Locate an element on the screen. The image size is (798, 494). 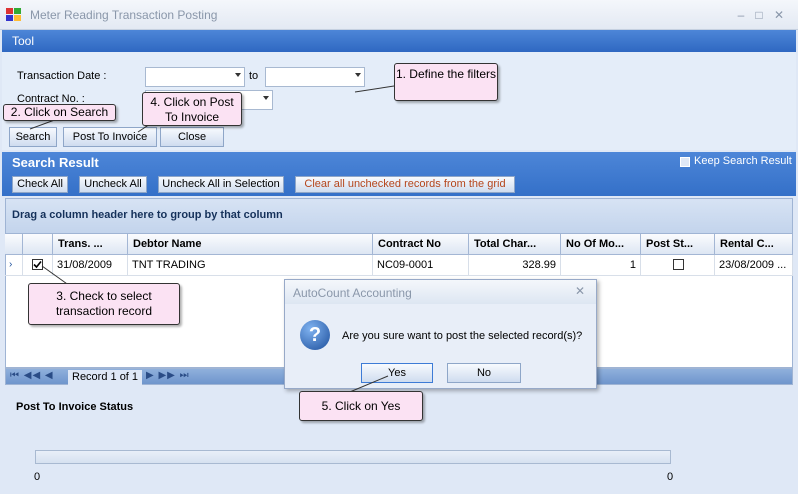
callout-click-yes: 5. Click on Yes is located at coordinates (361, 406).